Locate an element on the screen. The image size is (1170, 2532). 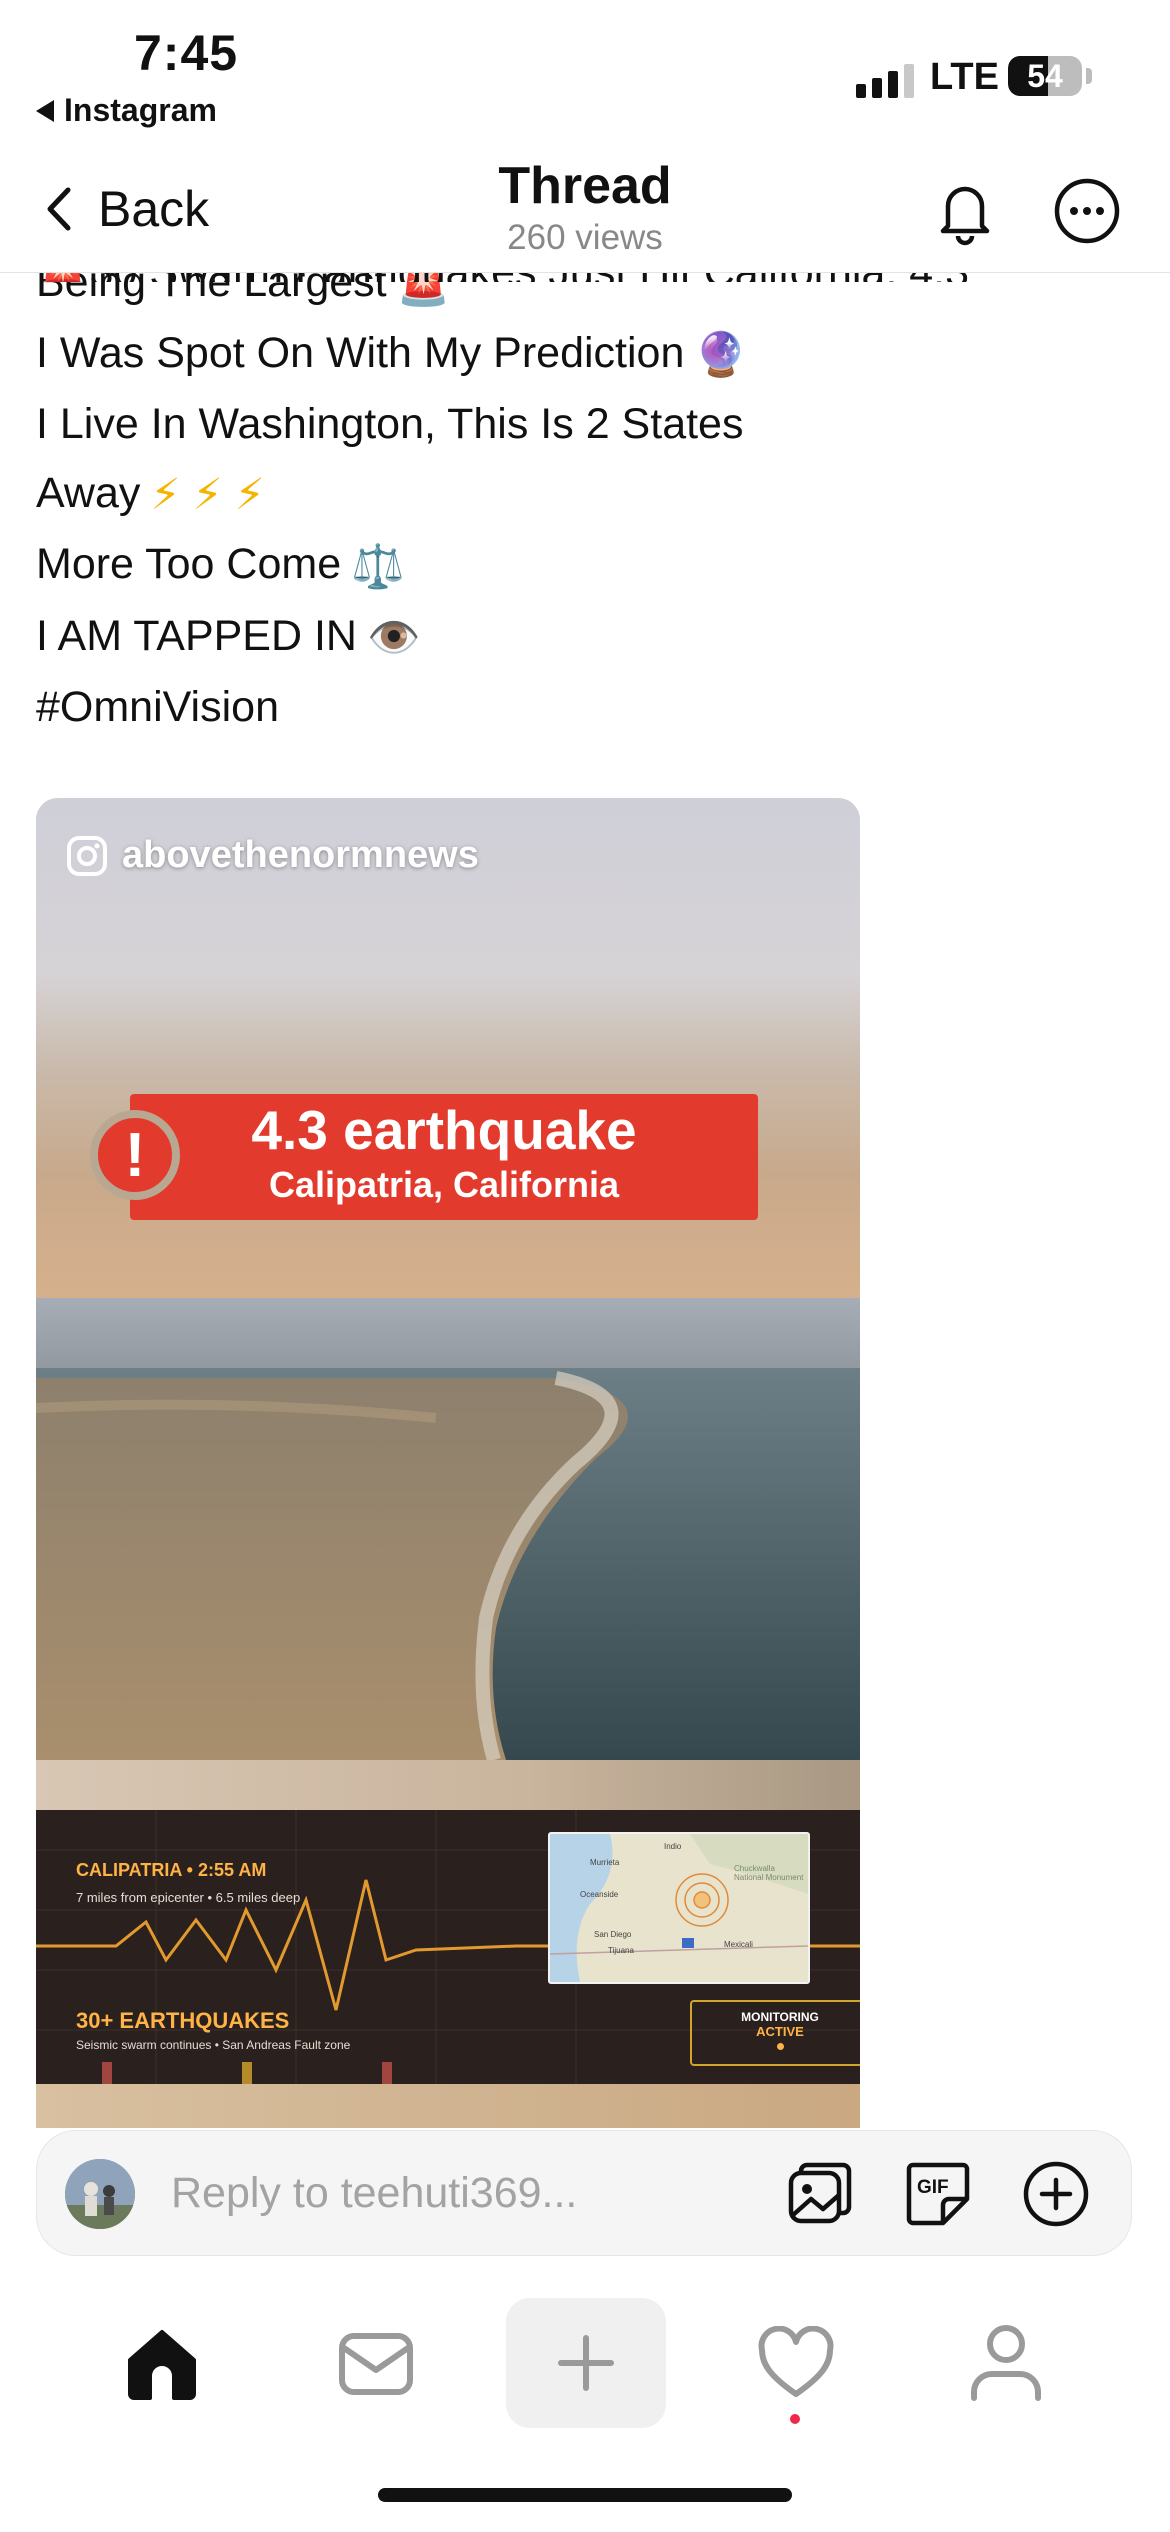
status-time: 7:45 is located at coordinates (186, 53).